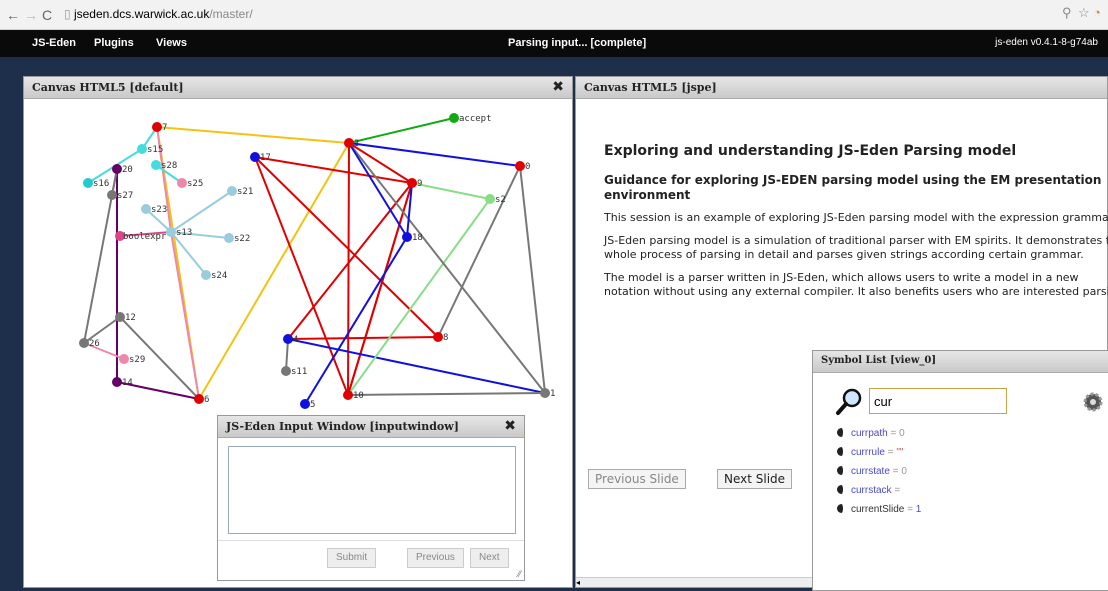  I want to click on graph-node-label: s23, so click(159, 210).